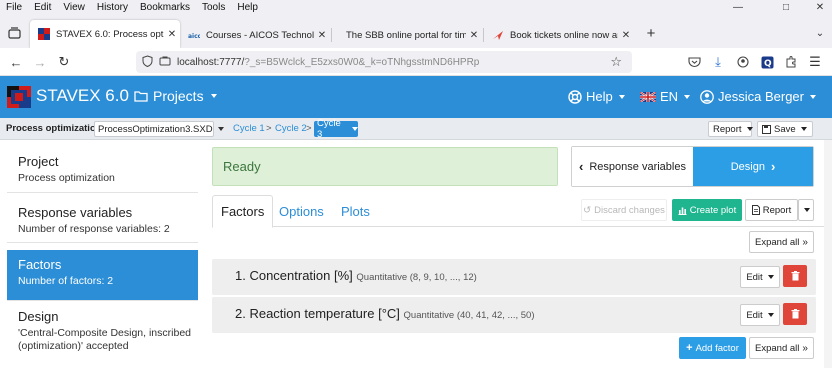 Image resolution: width=832 pixels, height=368 pixels. Describe the element at coordinates (469, 315) in the screenshot. I see `factor-description: Quantitative (40, 41, 42, ..., 50)` at that location.